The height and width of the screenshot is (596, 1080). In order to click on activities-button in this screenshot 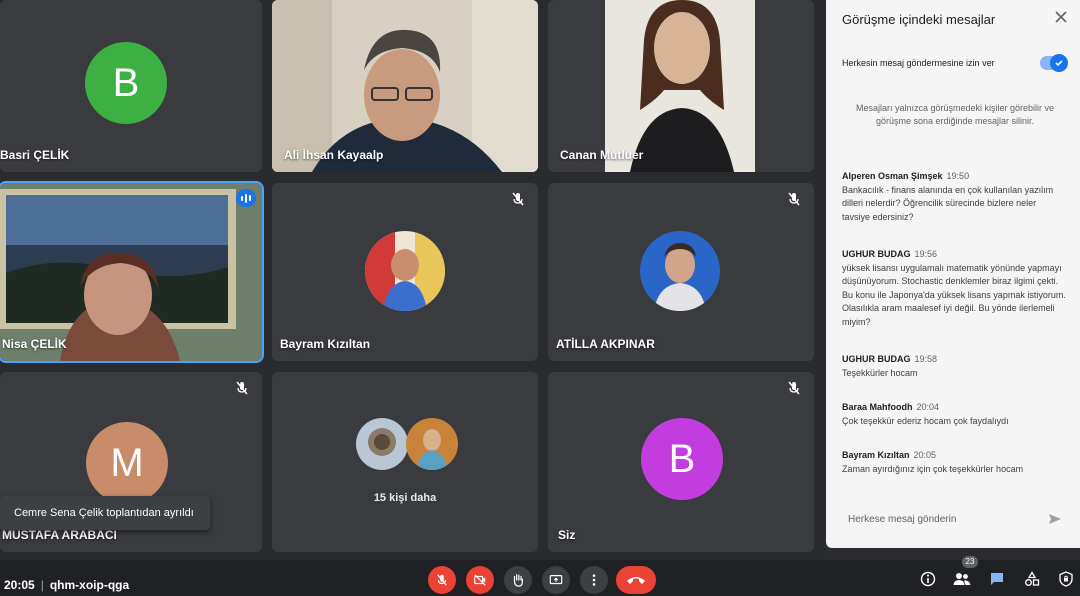, I will do `click(1032, 579)`.